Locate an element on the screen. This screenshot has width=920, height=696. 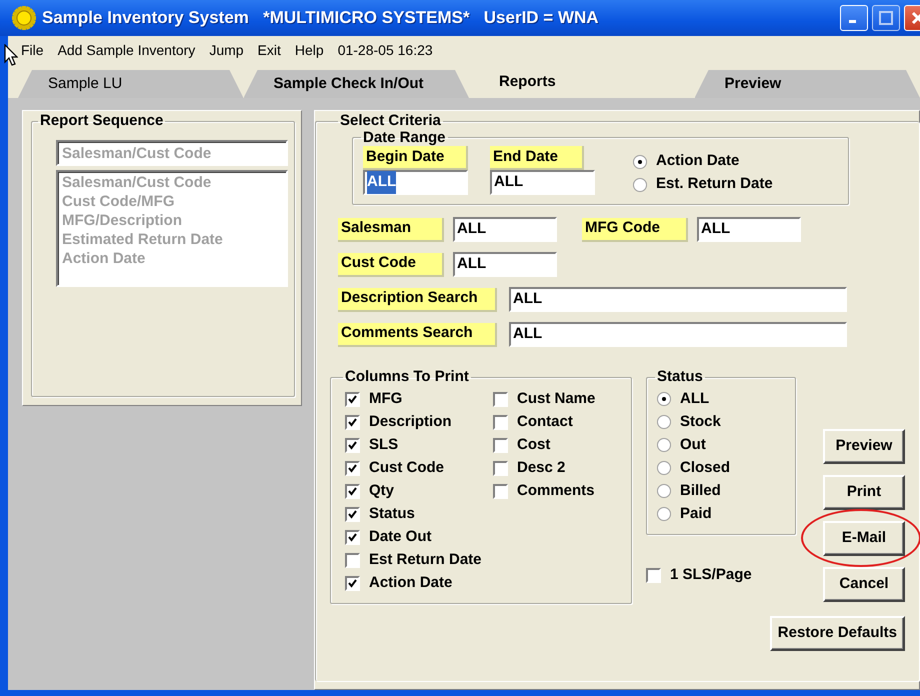
checkbox-label: Est Return Date is located at coordinates (425, 560).